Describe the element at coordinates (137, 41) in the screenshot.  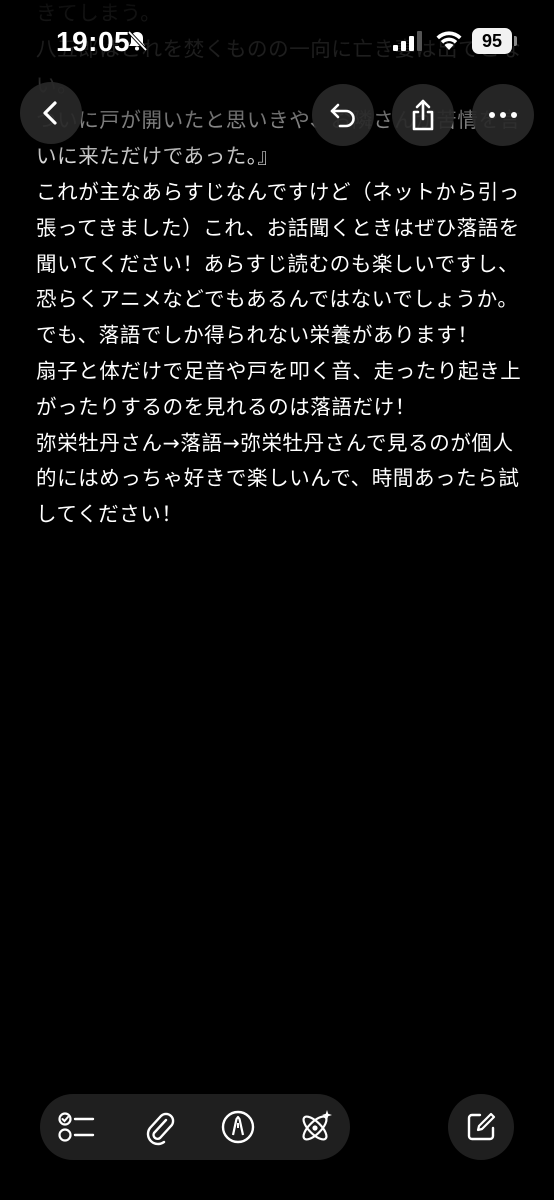
I see `bell-slash-icon` at that location.